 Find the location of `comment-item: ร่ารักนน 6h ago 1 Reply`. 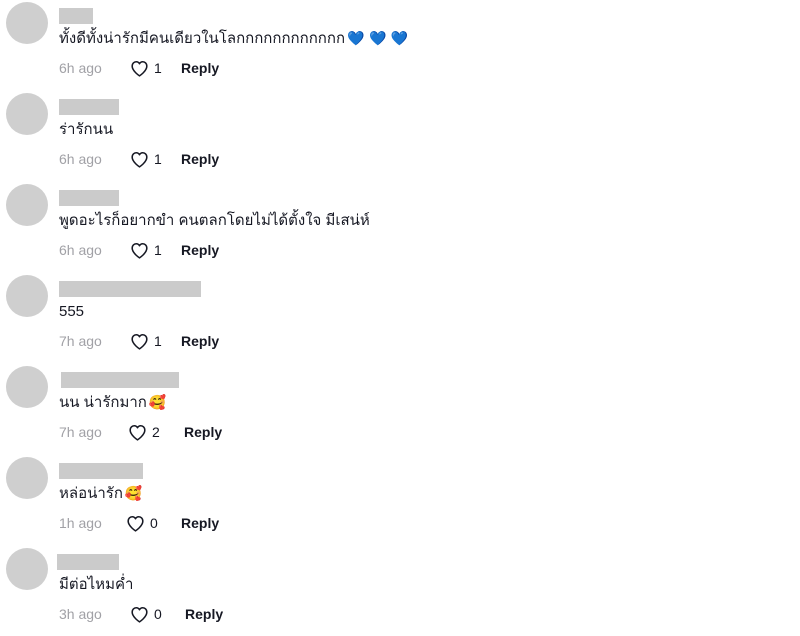

comment-item: ร่ารักนน 6h ago 1 Reply is located at coordinates (400, 136).